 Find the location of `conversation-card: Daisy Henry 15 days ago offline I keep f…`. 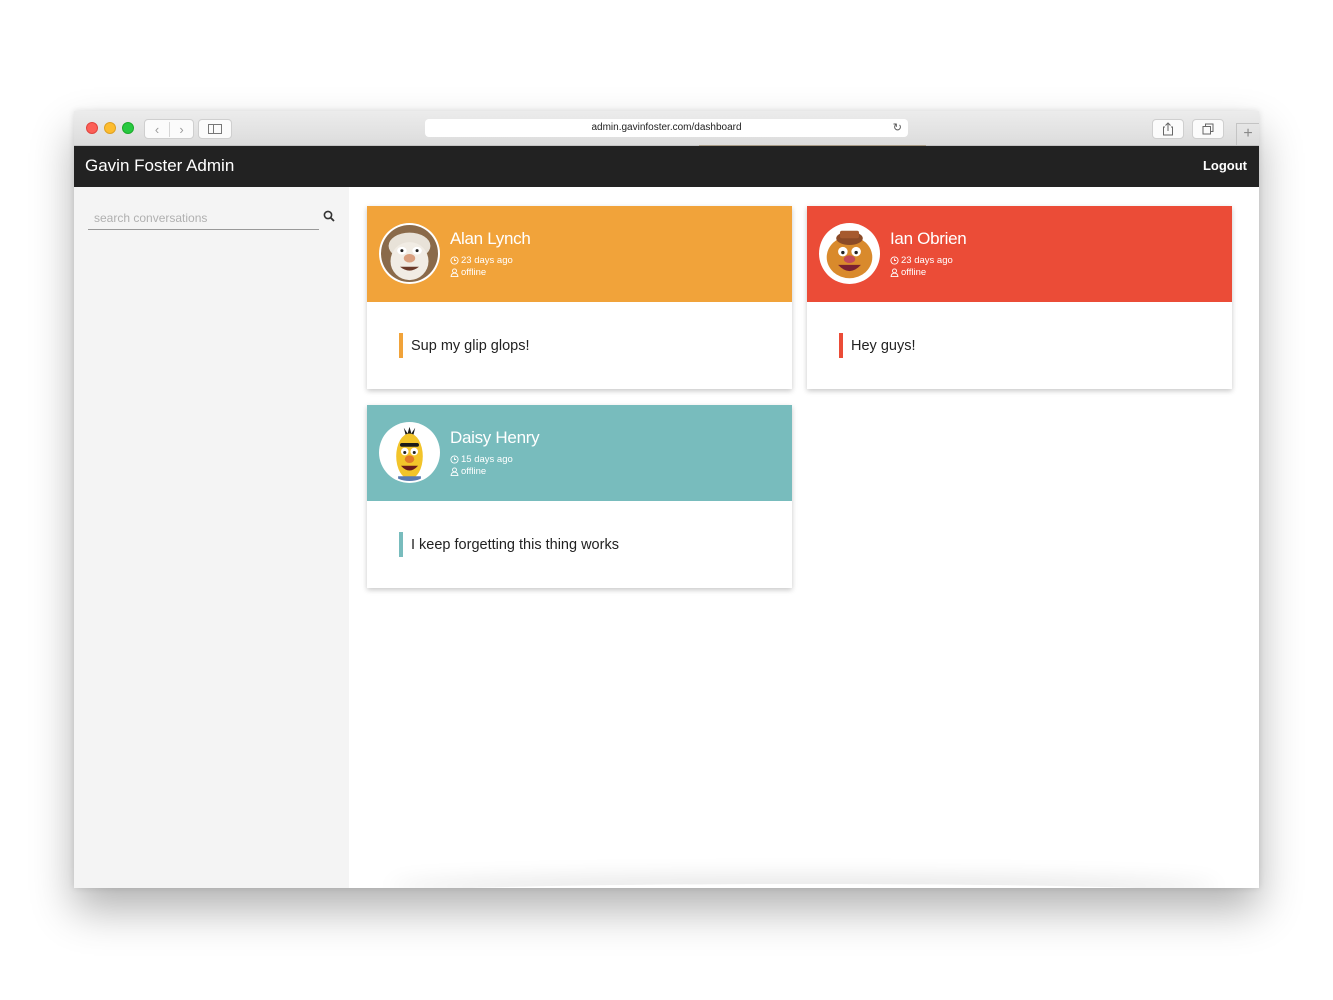

conversation-card: Daisy Henry 15 days ago offline I keep f… is located at coordinates (579, 496).